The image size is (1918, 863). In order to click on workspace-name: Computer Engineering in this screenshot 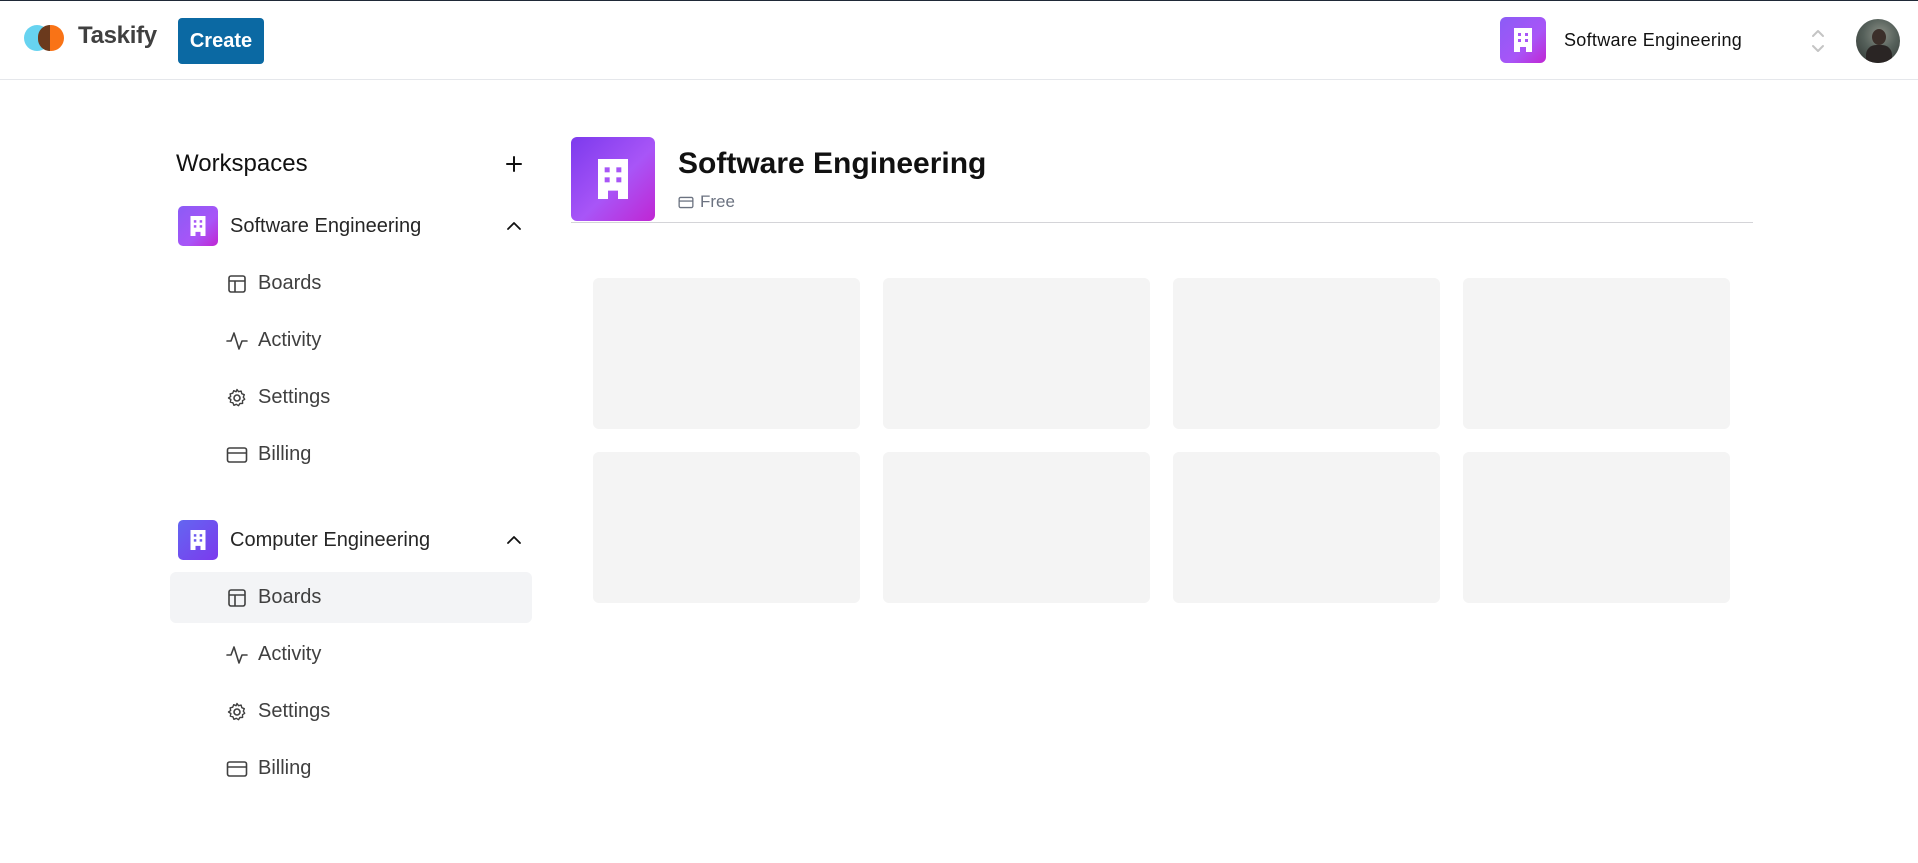, I will do `click(330, 539)`.